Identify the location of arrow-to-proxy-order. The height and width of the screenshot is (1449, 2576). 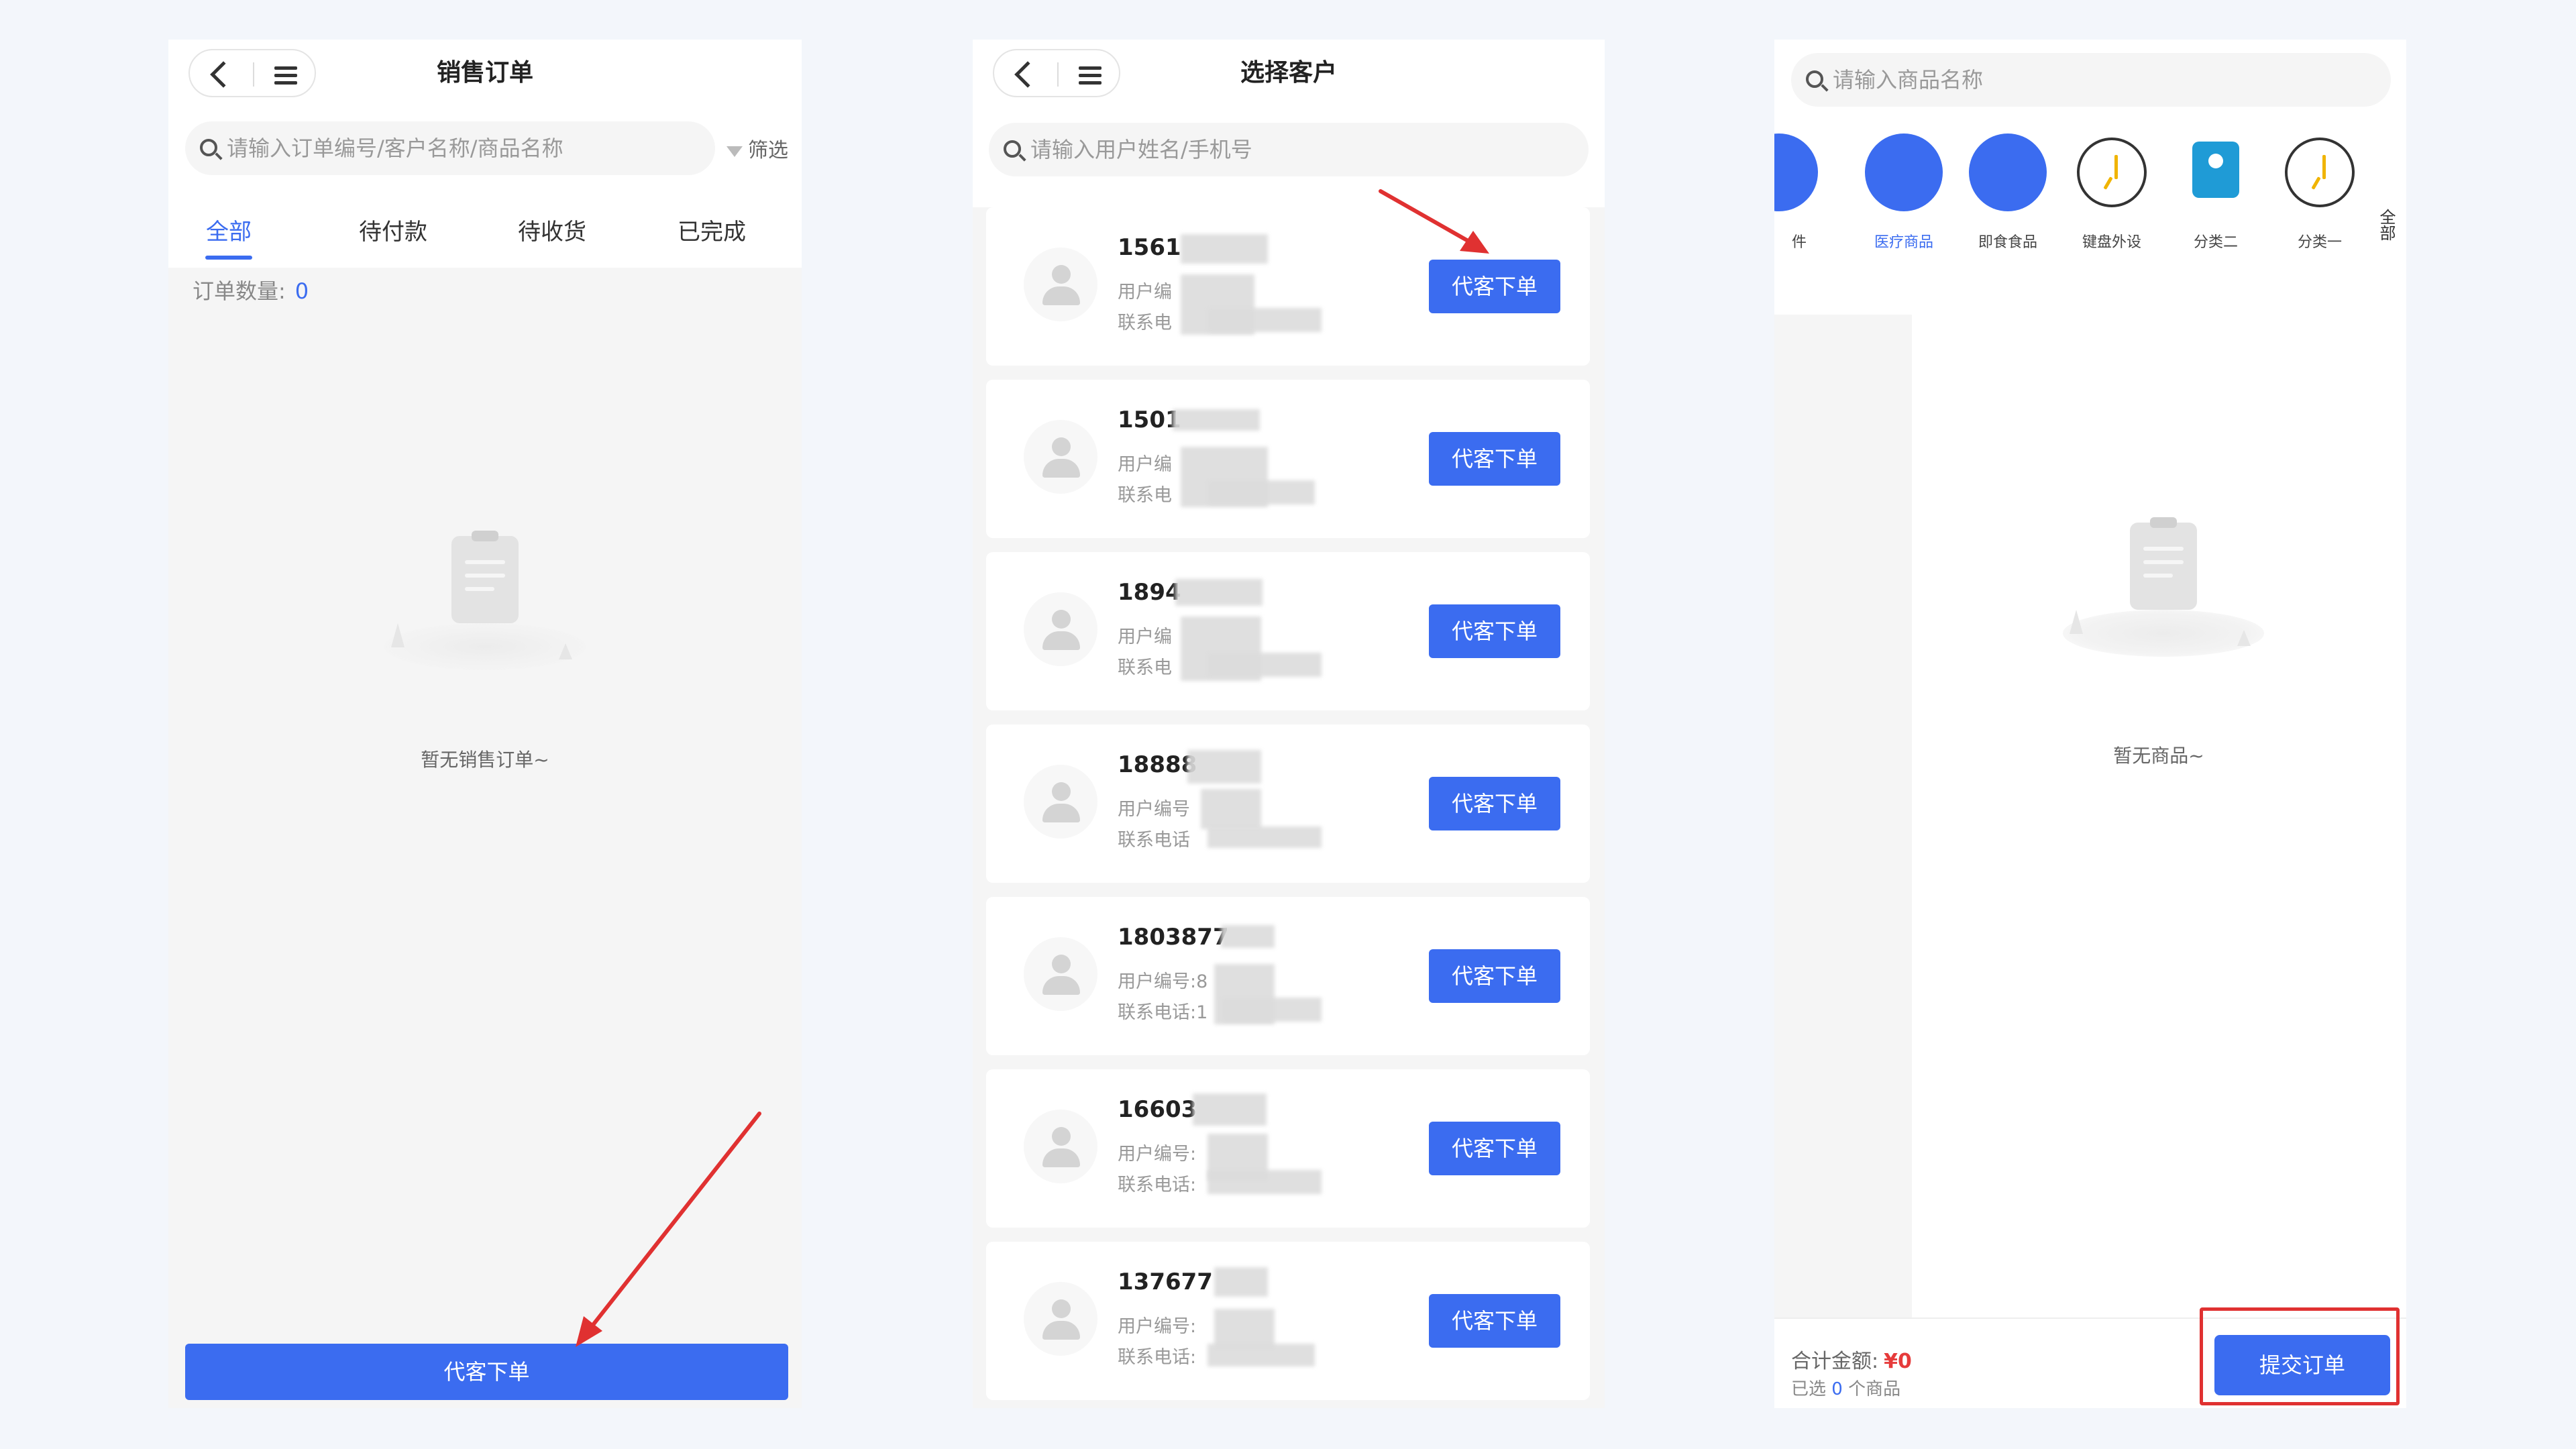
(668, 1229).